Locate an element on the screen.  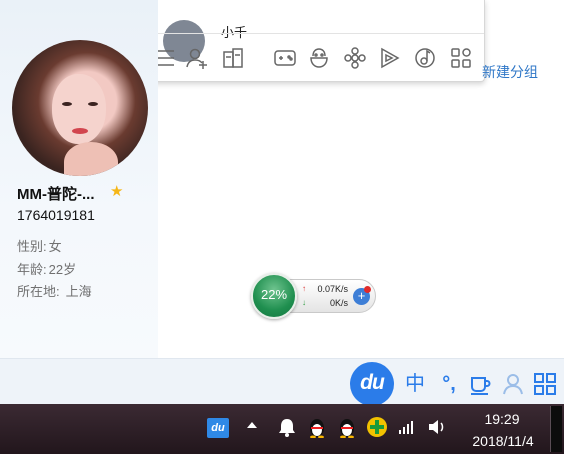
tool-popup-panel: 小千 is located at coordinates (311, 41).